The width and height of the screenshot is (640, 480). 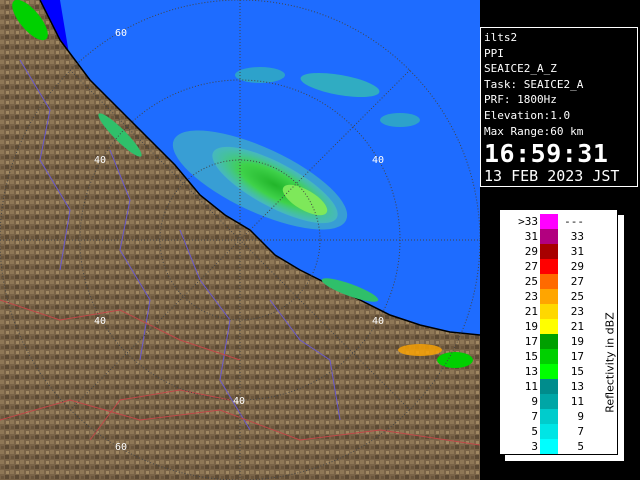 What do you see at coordinates (552, 176) in the screenshot?
I see `scan-date: 13 FEB 2023 JST` at bounding box center [552, 176].